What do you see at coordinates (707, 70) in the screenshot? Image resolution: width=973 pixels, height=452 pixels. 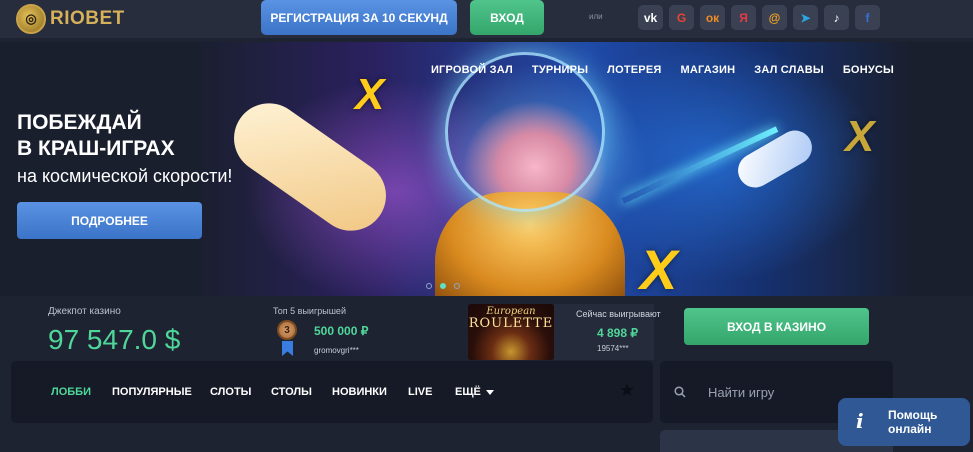 I see `nav-shop: МАГАЗИН` at bounding box center [707, 70].